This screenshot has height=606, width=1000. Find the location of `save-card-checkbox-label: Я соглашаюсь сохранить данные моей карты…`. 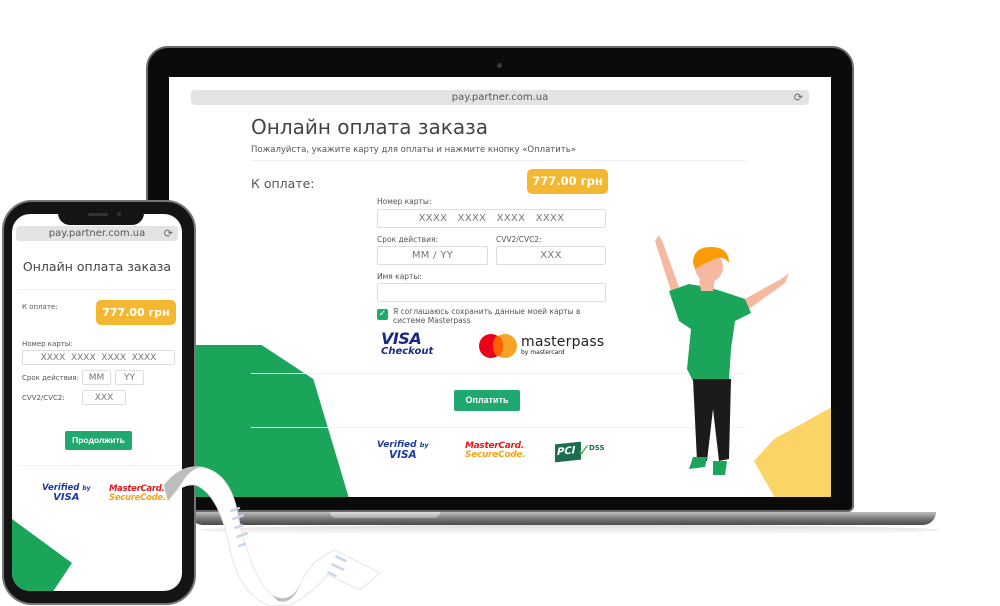

save-card-checkbox-label: Я соглашаюсь сохранить данные моей карты… is located at coordinates (487, 316).